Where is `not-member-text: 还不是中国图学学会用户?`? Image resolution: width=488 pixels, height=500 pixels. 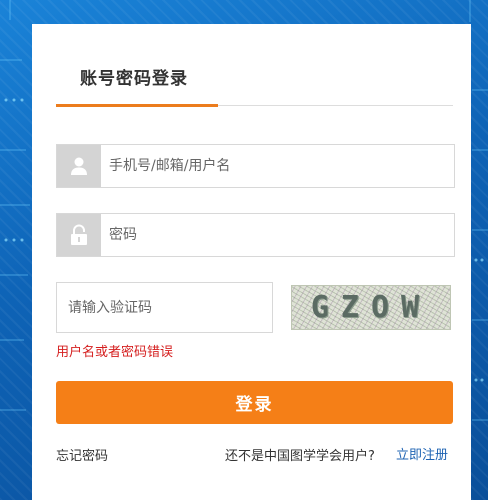
not-member-text: 还不是中国图学学会用户? is located at coordinates (300, 456).